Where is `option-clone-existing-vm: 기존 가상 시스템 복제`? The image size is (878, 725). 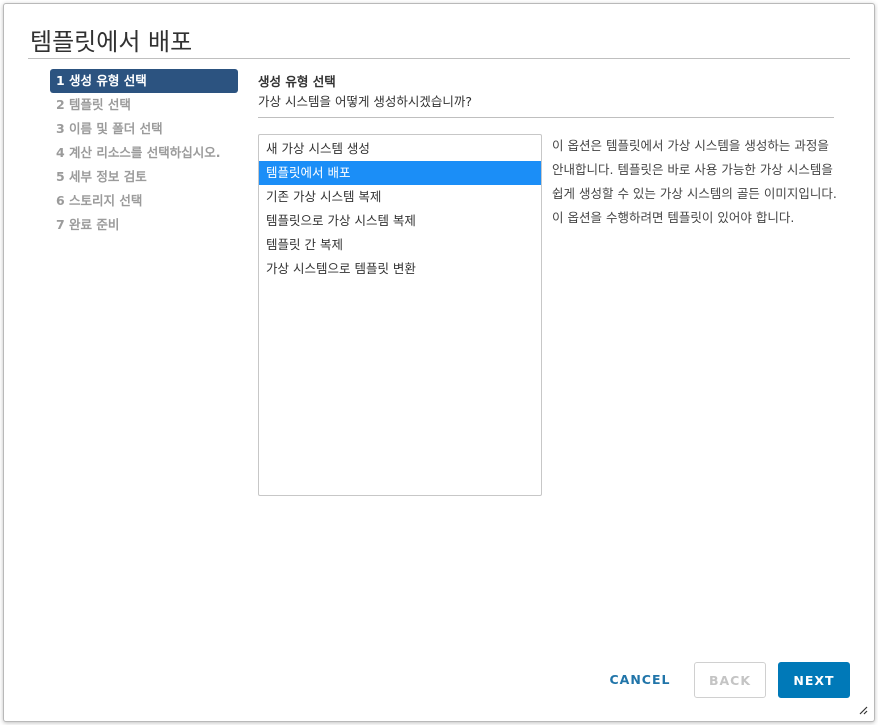
option-clone-existing-vm: 기존 가상 시스템 복제 is located at coordinates (400, 197).